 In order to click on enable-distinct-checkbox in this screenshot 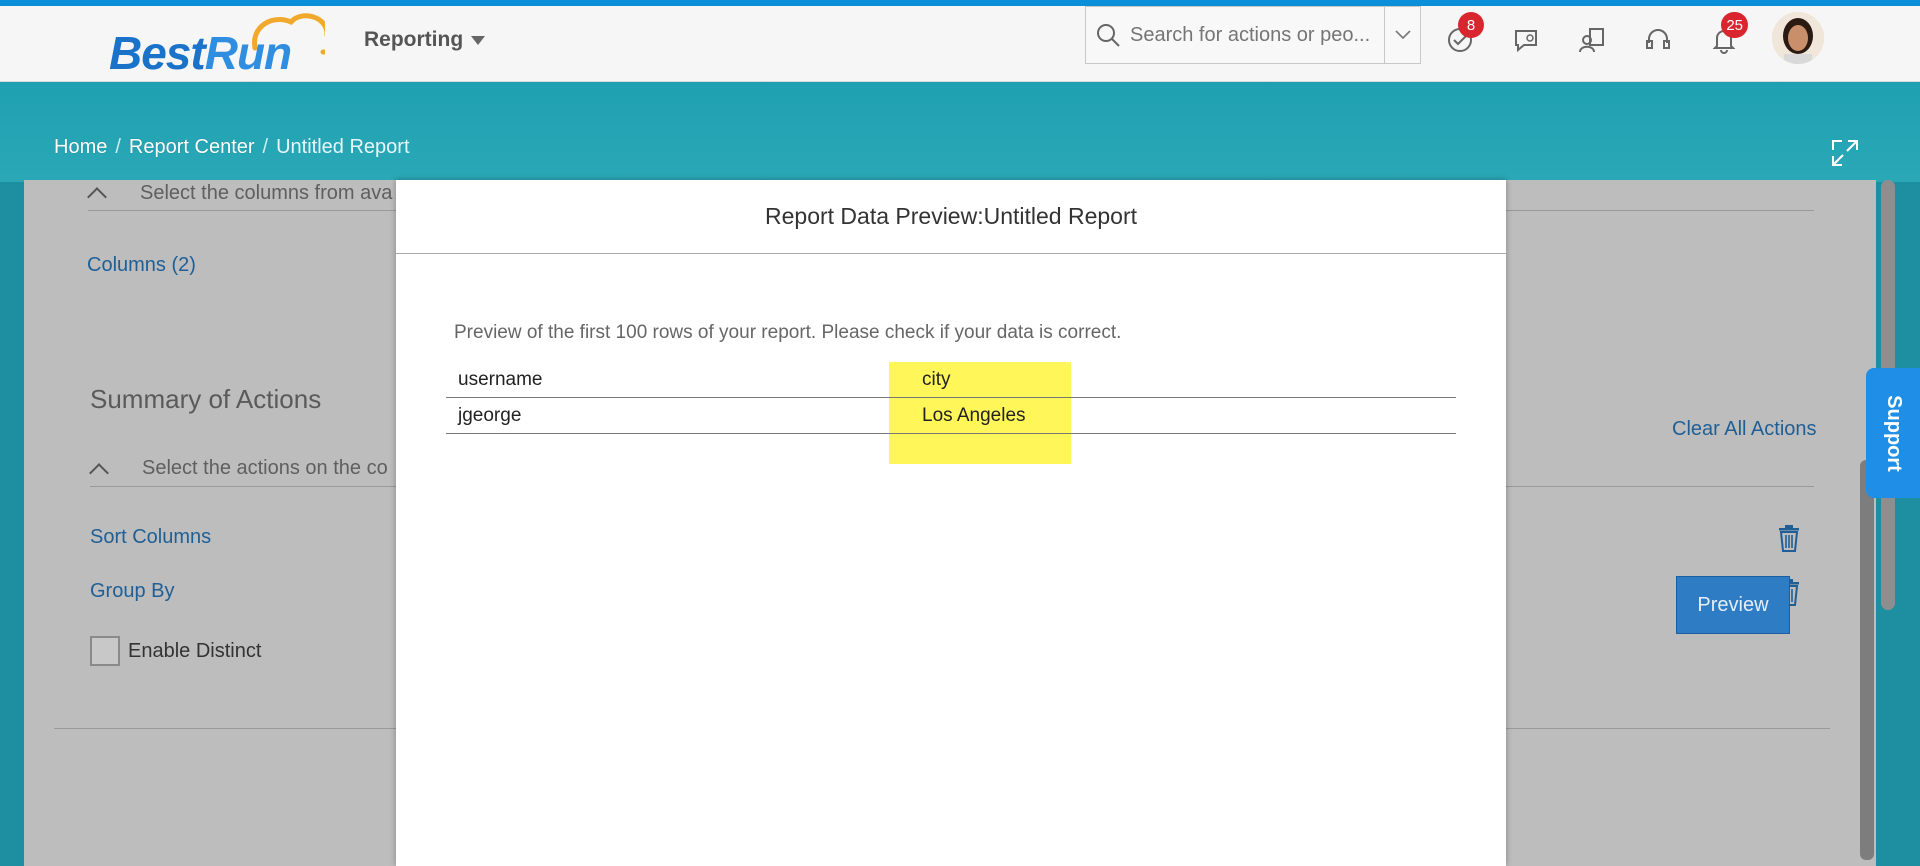, I will do `click(105, 651)`.